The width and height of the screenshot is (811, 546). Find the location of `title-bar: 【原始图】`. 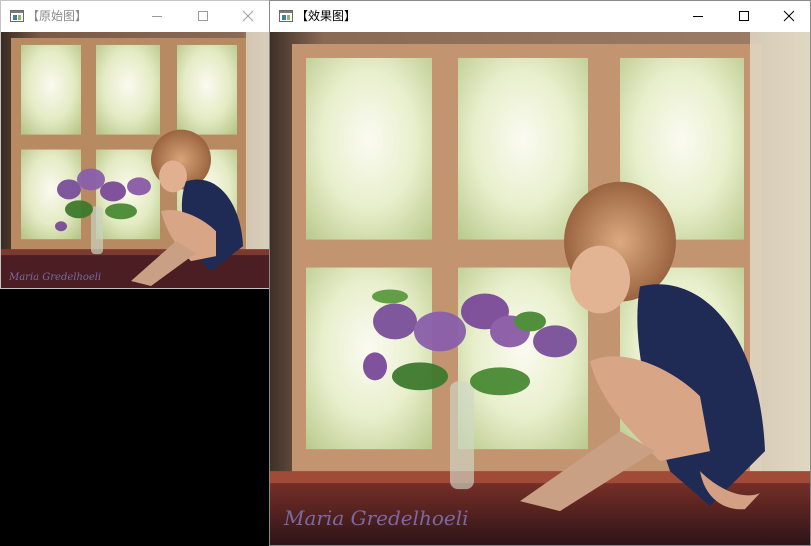

title-bar: 【原始图】 is located at coordinates (135, 16).